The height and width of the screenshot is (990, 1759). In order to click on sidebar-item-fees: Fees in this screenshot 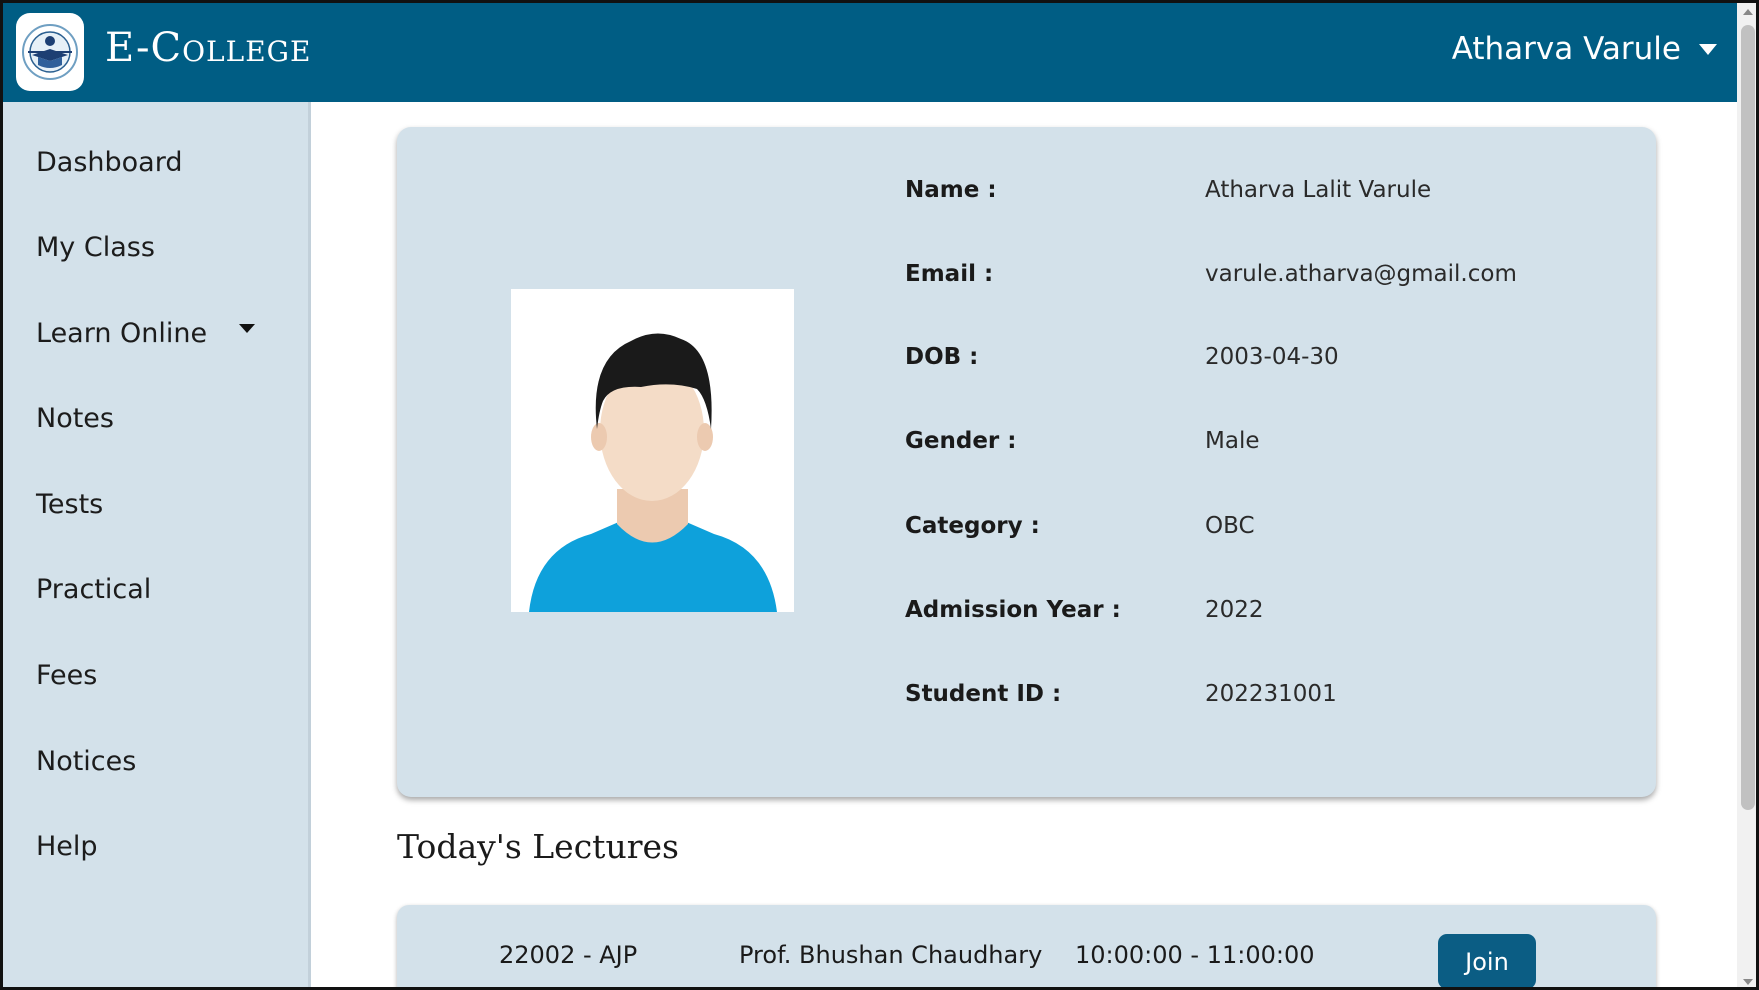, I will do `click(66, 675)`.